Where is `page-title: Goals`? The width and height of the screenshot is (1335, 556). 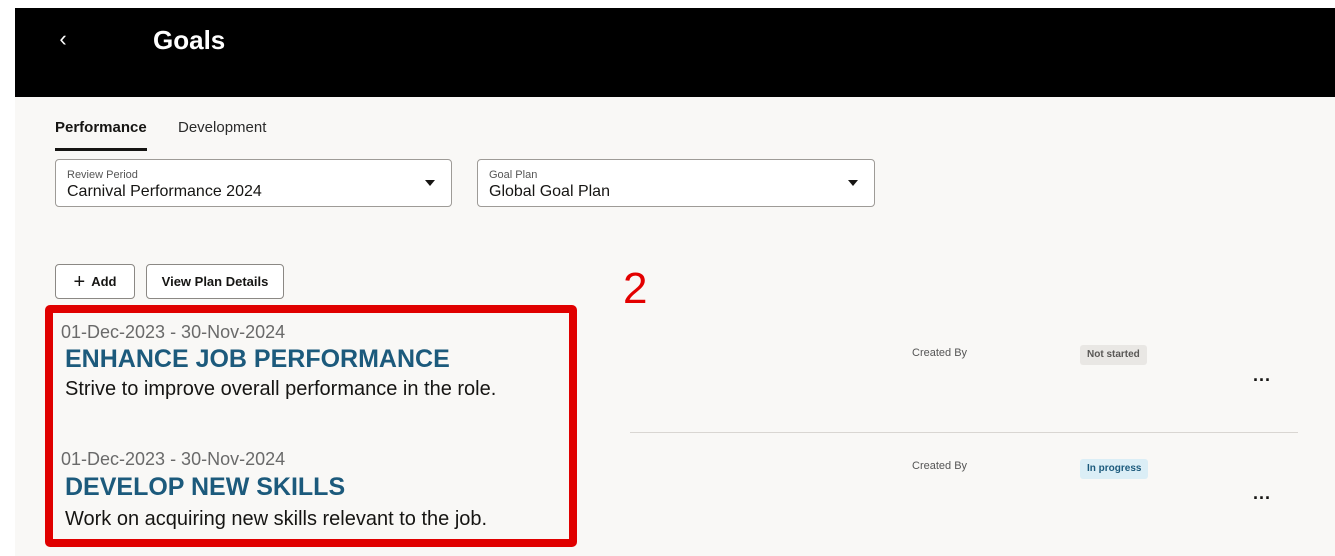
page-title: Goals is located at coordinates (189, 40).